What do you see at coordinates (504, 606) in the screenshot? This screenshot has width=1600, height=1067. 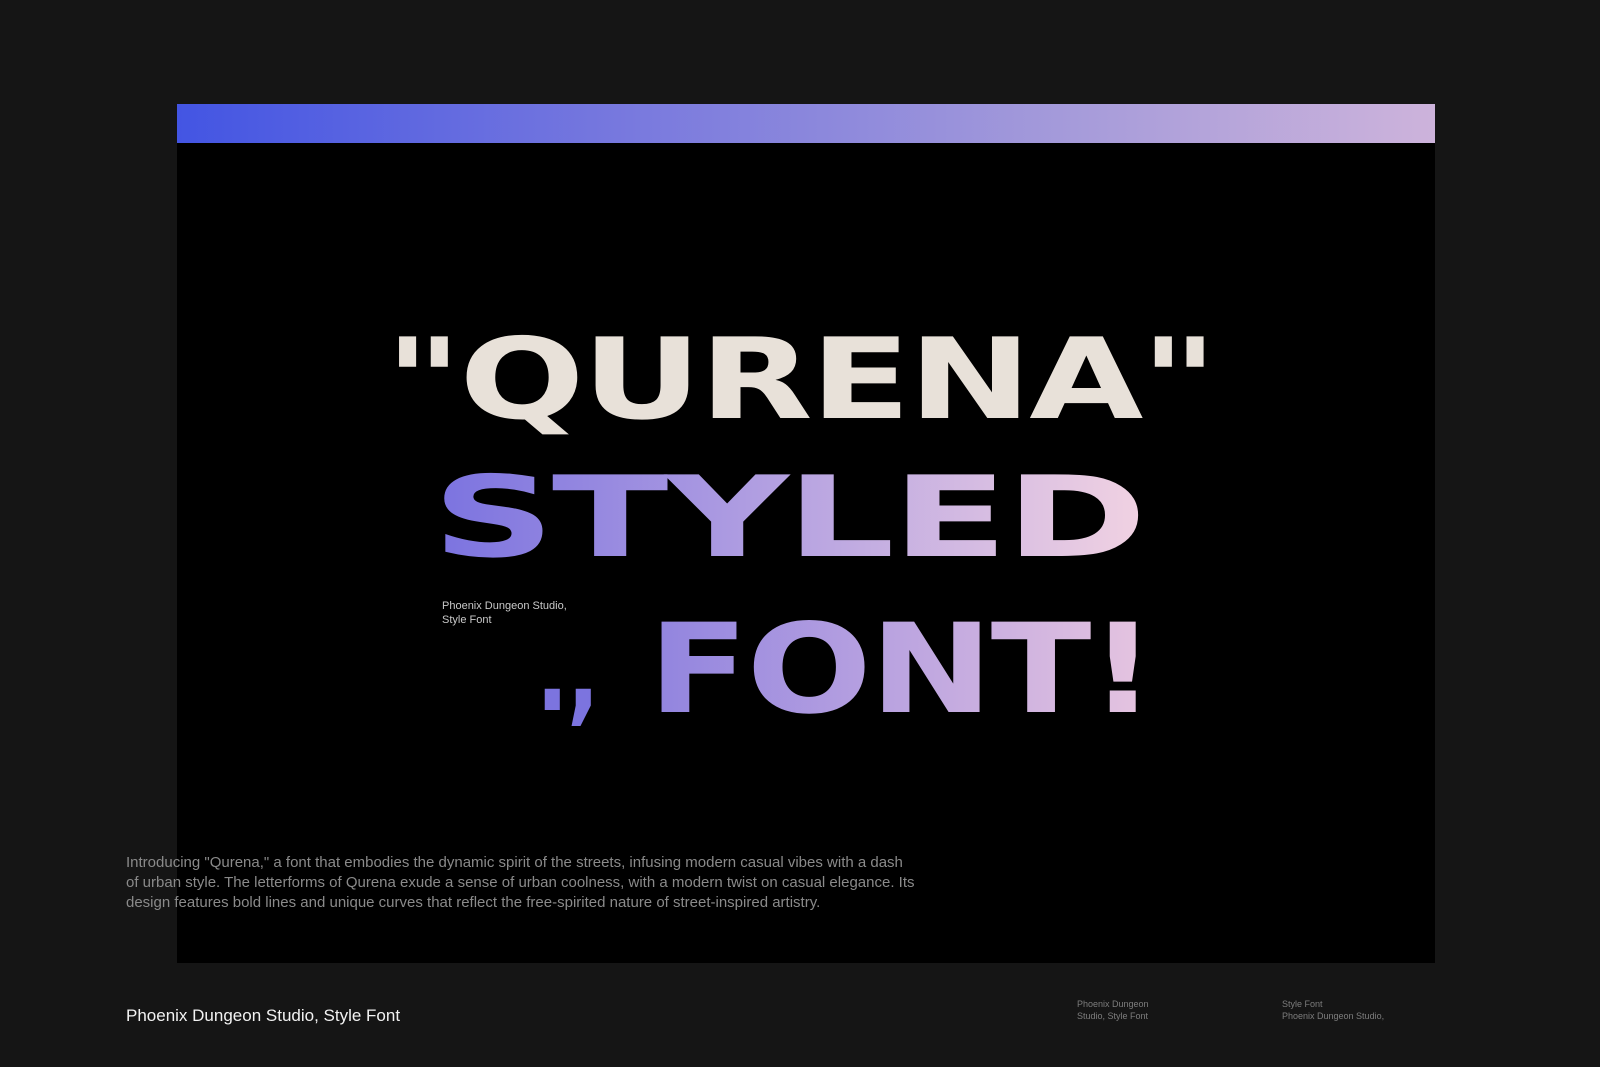 I see `caption-line-1: Phoenix Dungeon Studio,` at bounding box center [504, 606].